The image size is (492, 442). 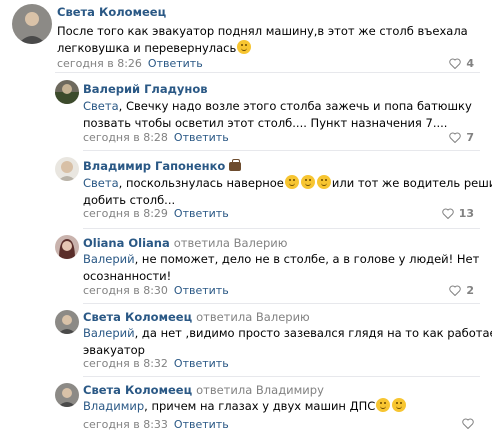 I want to click on comment-meta: сегодня в 8:28 Ответить, so click(x=156, y=137).